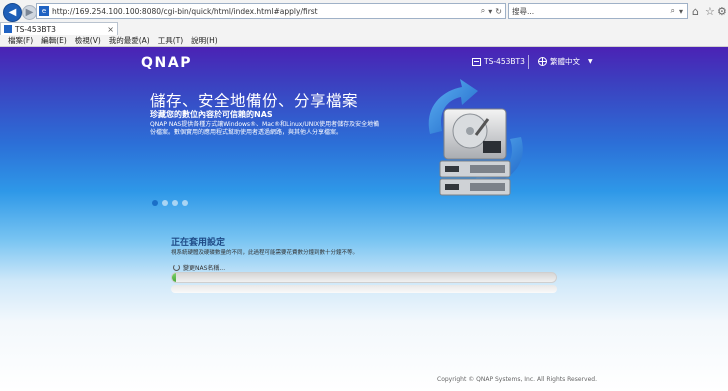  Describe the element at coordinates (265, 253) in the screenshot. I see `setup-description: 視系統硬體及硬碟數量的不同，此過程可能需要花費數分鐘到數十分鐘不等。` at that location.